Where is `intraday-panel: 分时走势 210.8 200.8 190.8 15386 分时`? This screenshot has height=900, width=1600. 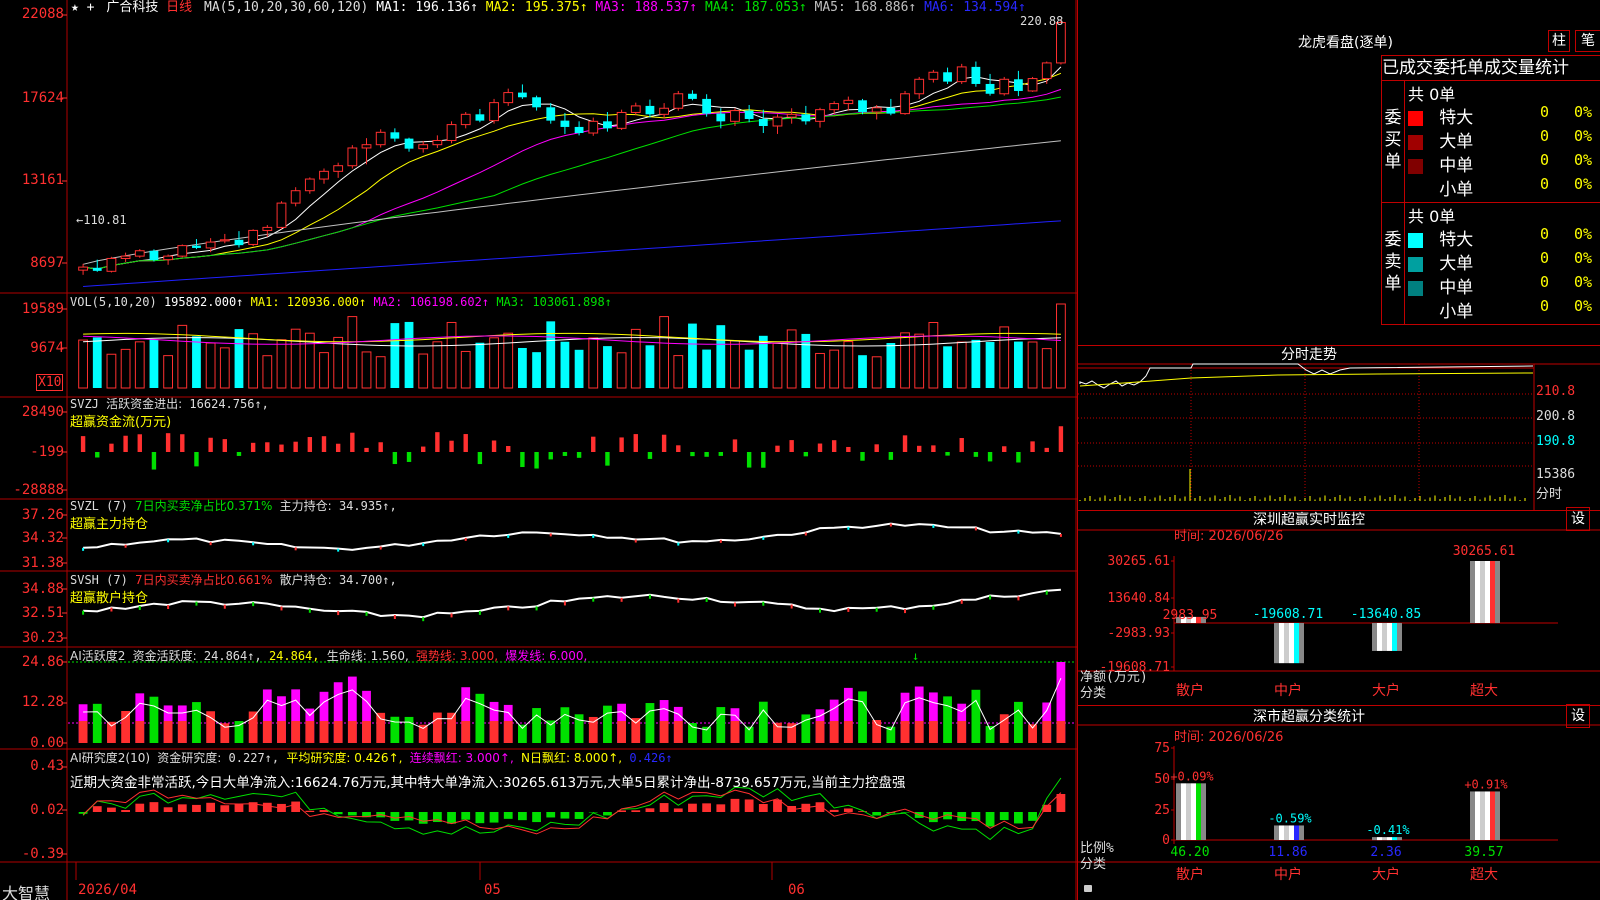 intraday-panel: 分时走势 210.8 200.8 190.8 15386 分时 is located at coordinates (1338, 428).